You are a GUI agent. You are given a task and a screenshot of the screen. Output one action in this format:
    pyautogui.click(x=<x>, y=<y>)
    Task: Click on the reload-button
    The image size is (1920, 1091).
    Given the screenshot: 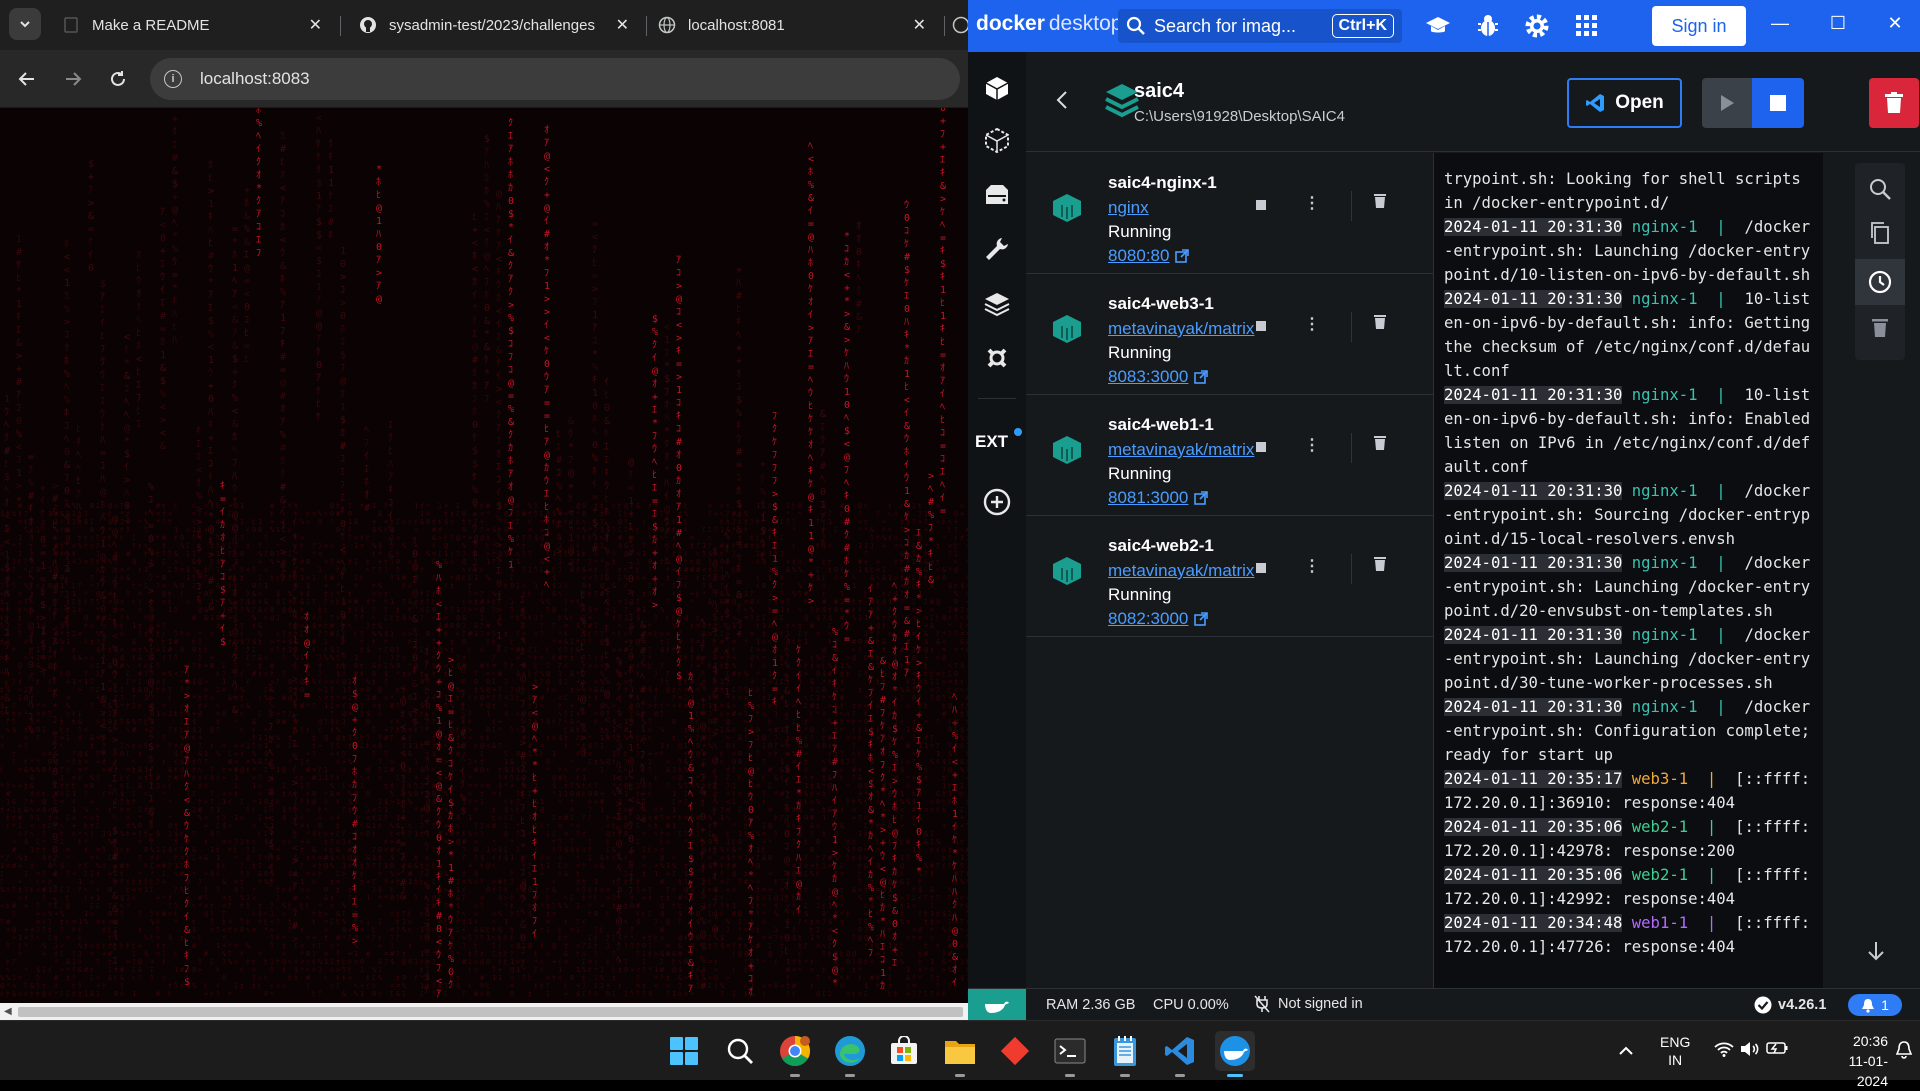 What is the action you would take?
    pyautogui.click(x=118, y=79)
    